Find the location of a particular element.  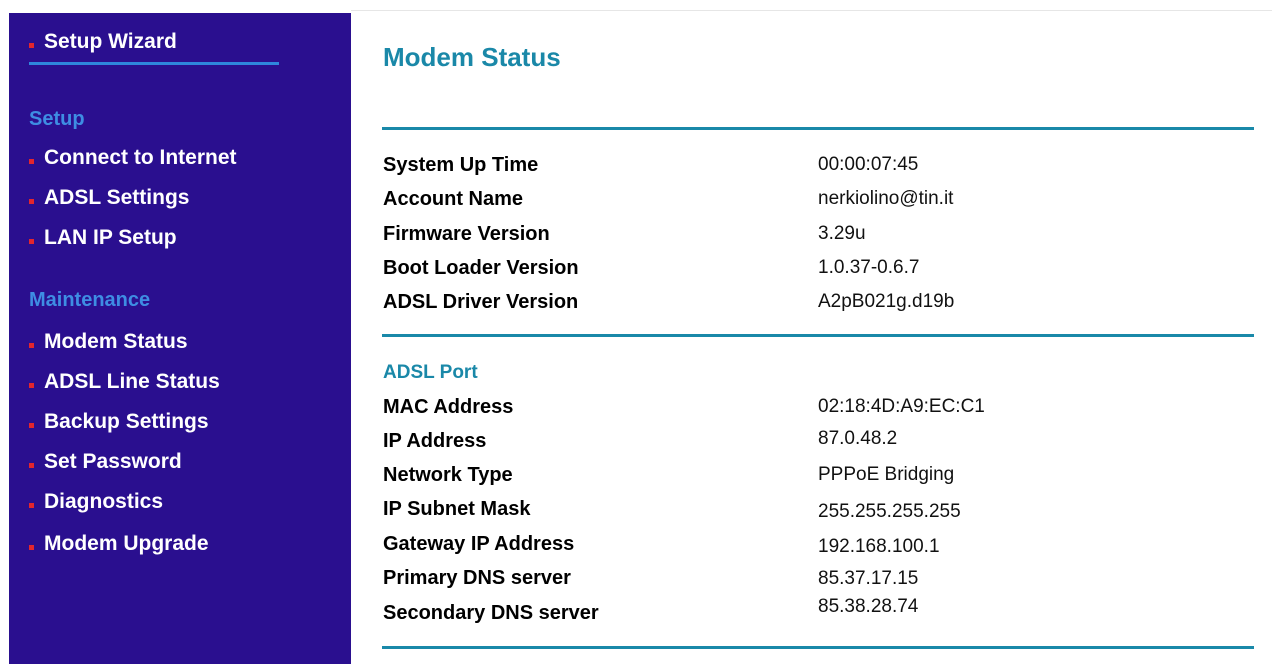

sidebar-item-setup-wizard: Setup Wizard is located at coordinates (103, 42).